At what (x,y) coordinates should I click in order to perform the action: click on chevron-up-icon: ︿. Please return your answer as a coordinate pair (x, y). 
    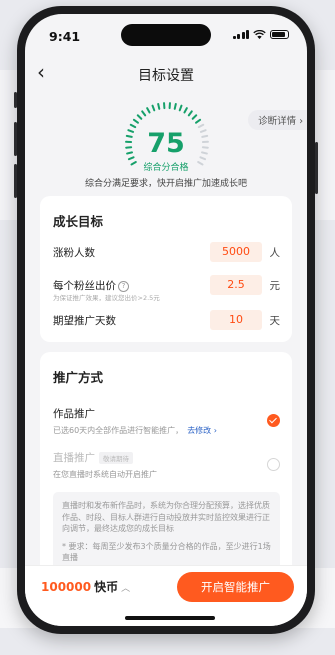
    Looking at the image, I should click on (126, 589).